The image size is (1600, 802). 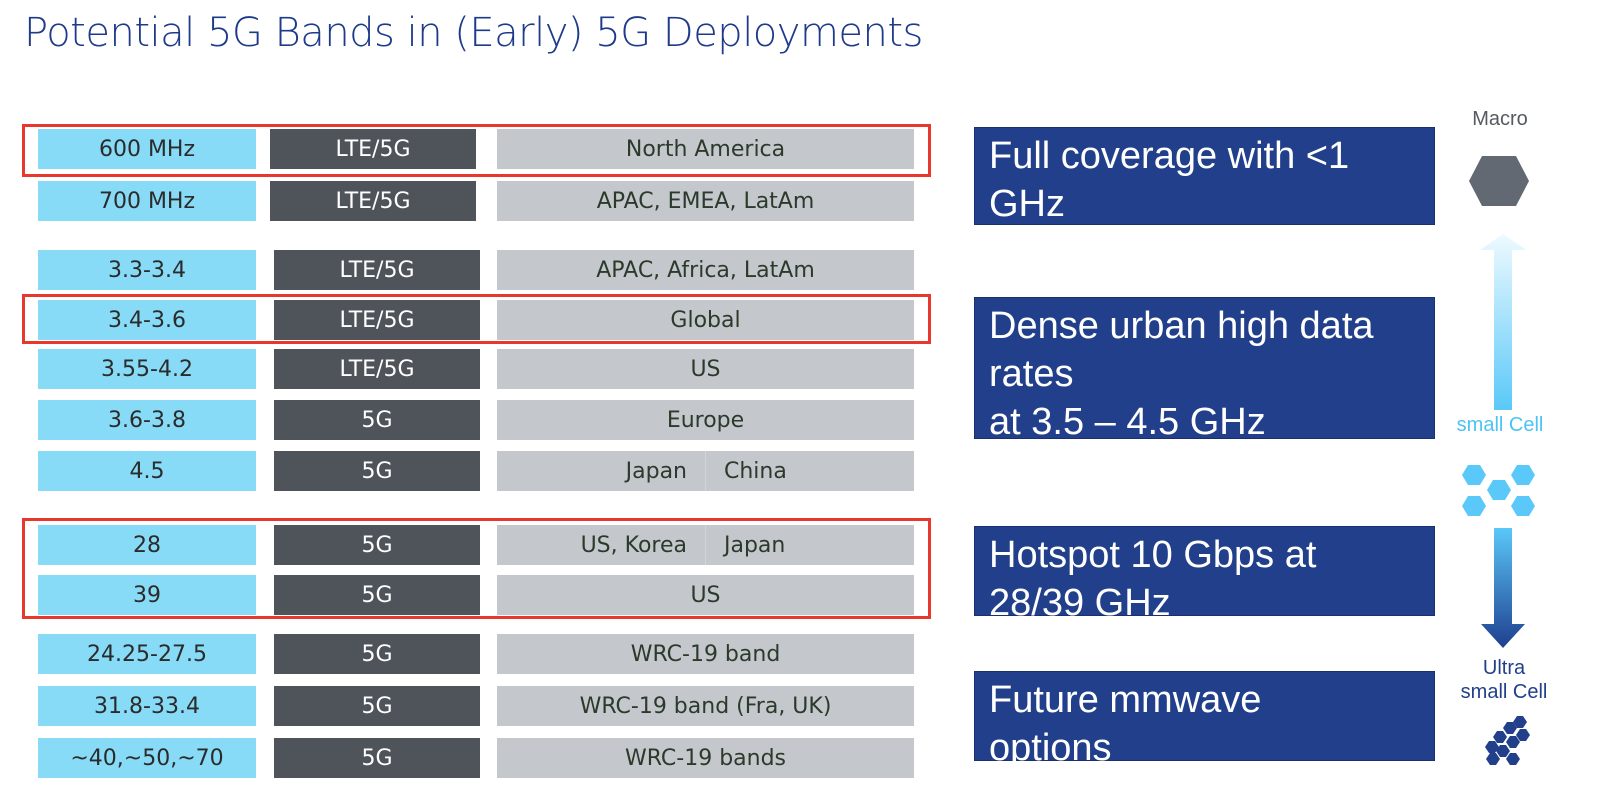 I want to click on band-frequency: 3.55-4.2, so click(x=147, y=369).